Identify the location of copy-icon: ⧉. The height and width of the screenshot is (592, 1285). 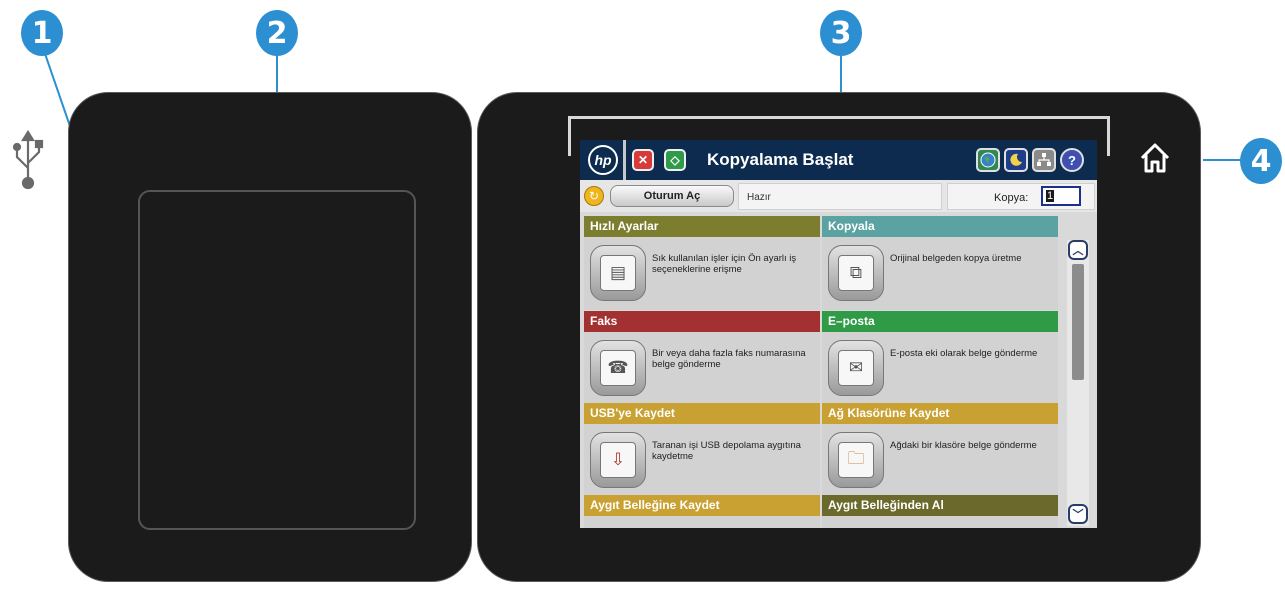
(856, 273).